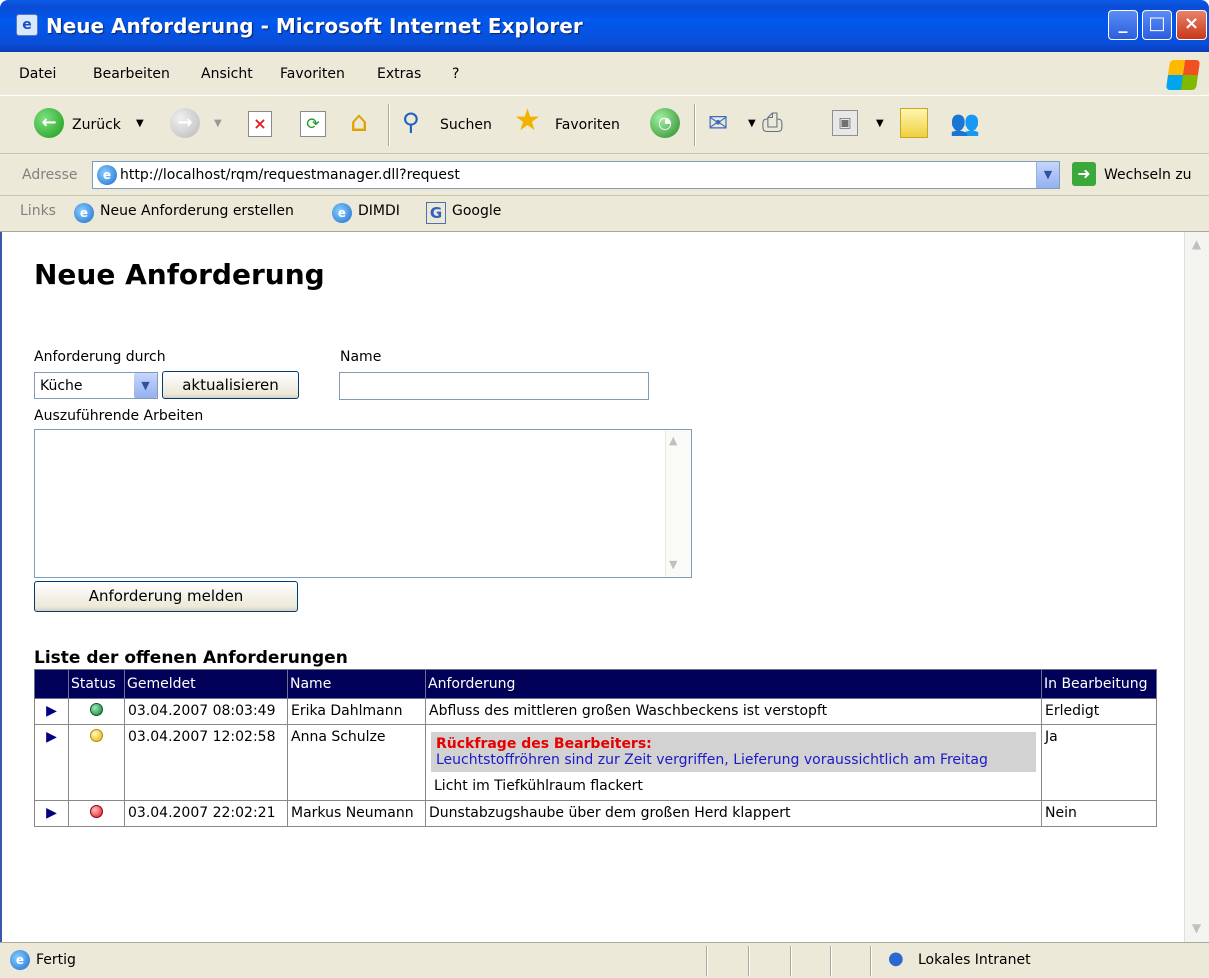 Image resolution: width=1209 pixels, height=978 pixels. What do you see at coordinates (96, 735) in the screenshot?
I see `status-yellow-icon` at bounding box center [96, 735].